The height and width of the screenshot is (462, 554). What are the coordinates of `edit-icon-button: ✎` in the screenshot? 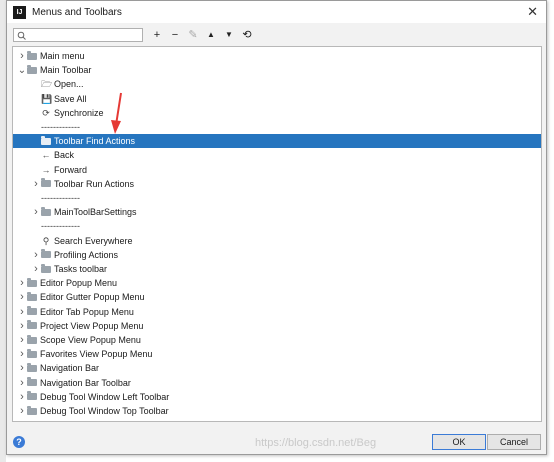 It's located at (193, 35).